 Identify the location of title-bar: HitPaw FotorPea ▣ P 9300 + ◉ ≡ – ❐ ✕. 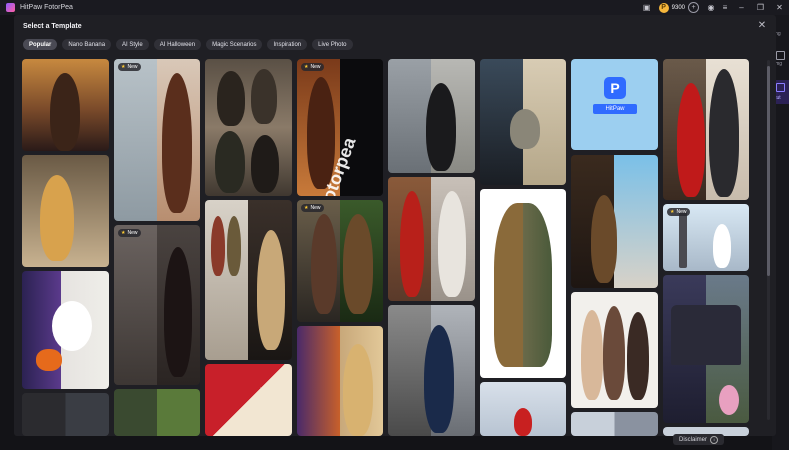
(394, 7).